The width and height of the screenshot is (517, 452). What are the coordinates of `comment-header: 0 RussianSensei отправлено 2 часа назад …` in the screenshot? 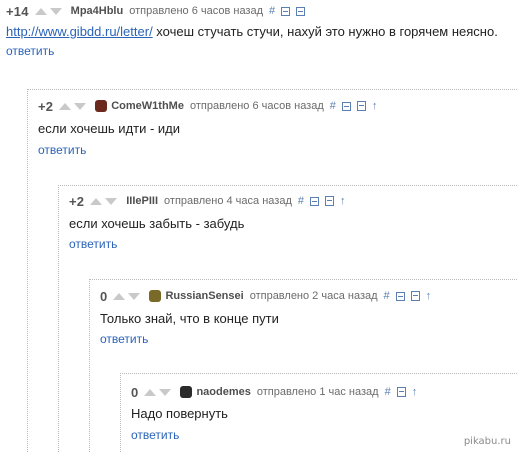 It's located at (268, 296).